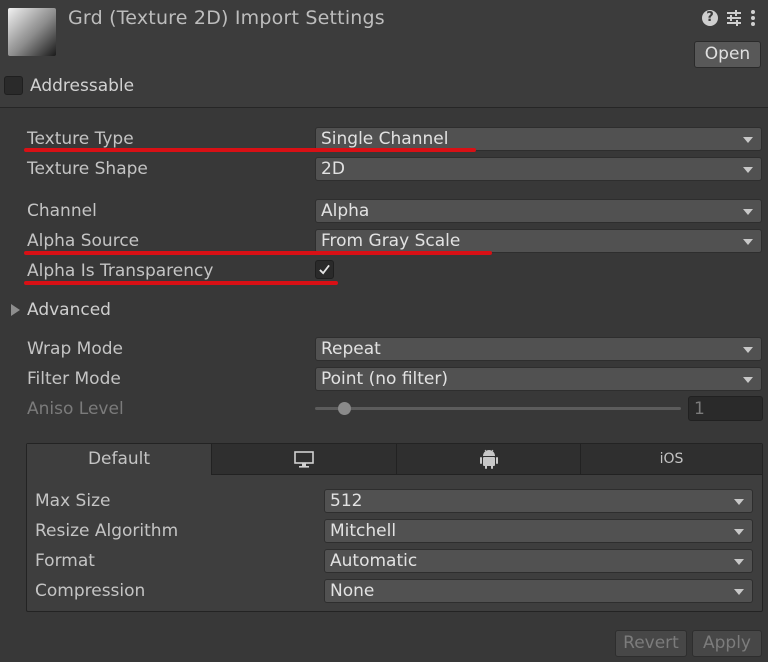  What do you see at coordinates (538, 169) in the screenshot?
I see `texture-shape-dropdown: 2D` at bounding box center [538, 169].